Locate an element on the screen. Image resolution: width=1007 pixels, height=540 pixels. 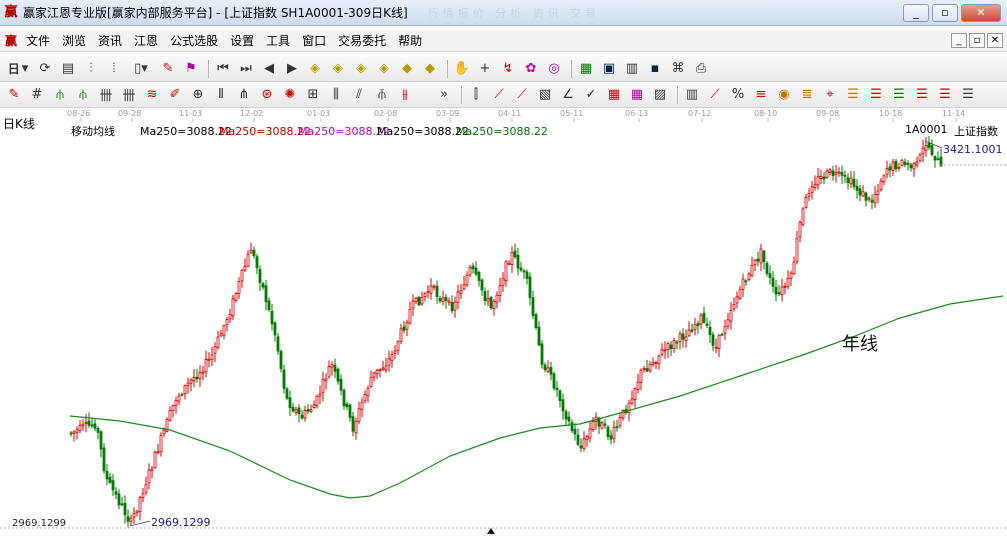
menu-gann: 江恩 is located at coordinates (146, 40).